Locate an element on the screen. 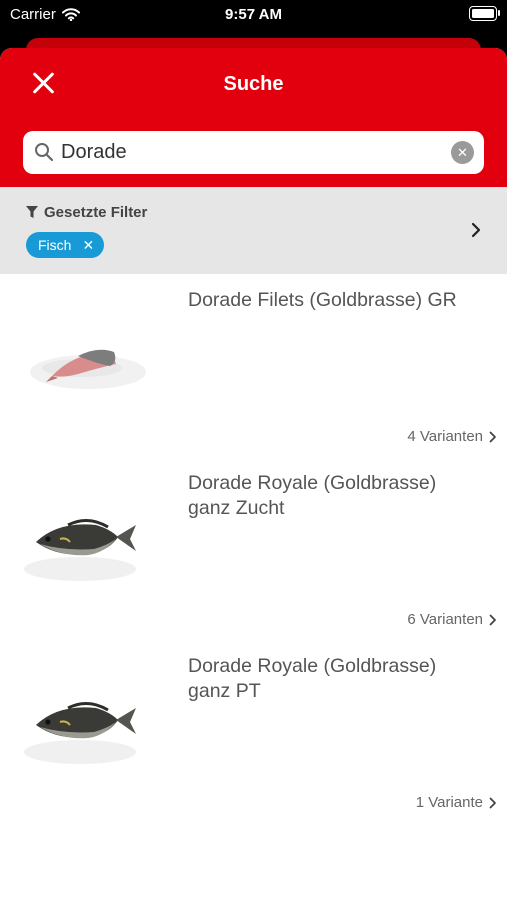 The image size is (507, 900). filter-icon is located at coordinates (32, 212).